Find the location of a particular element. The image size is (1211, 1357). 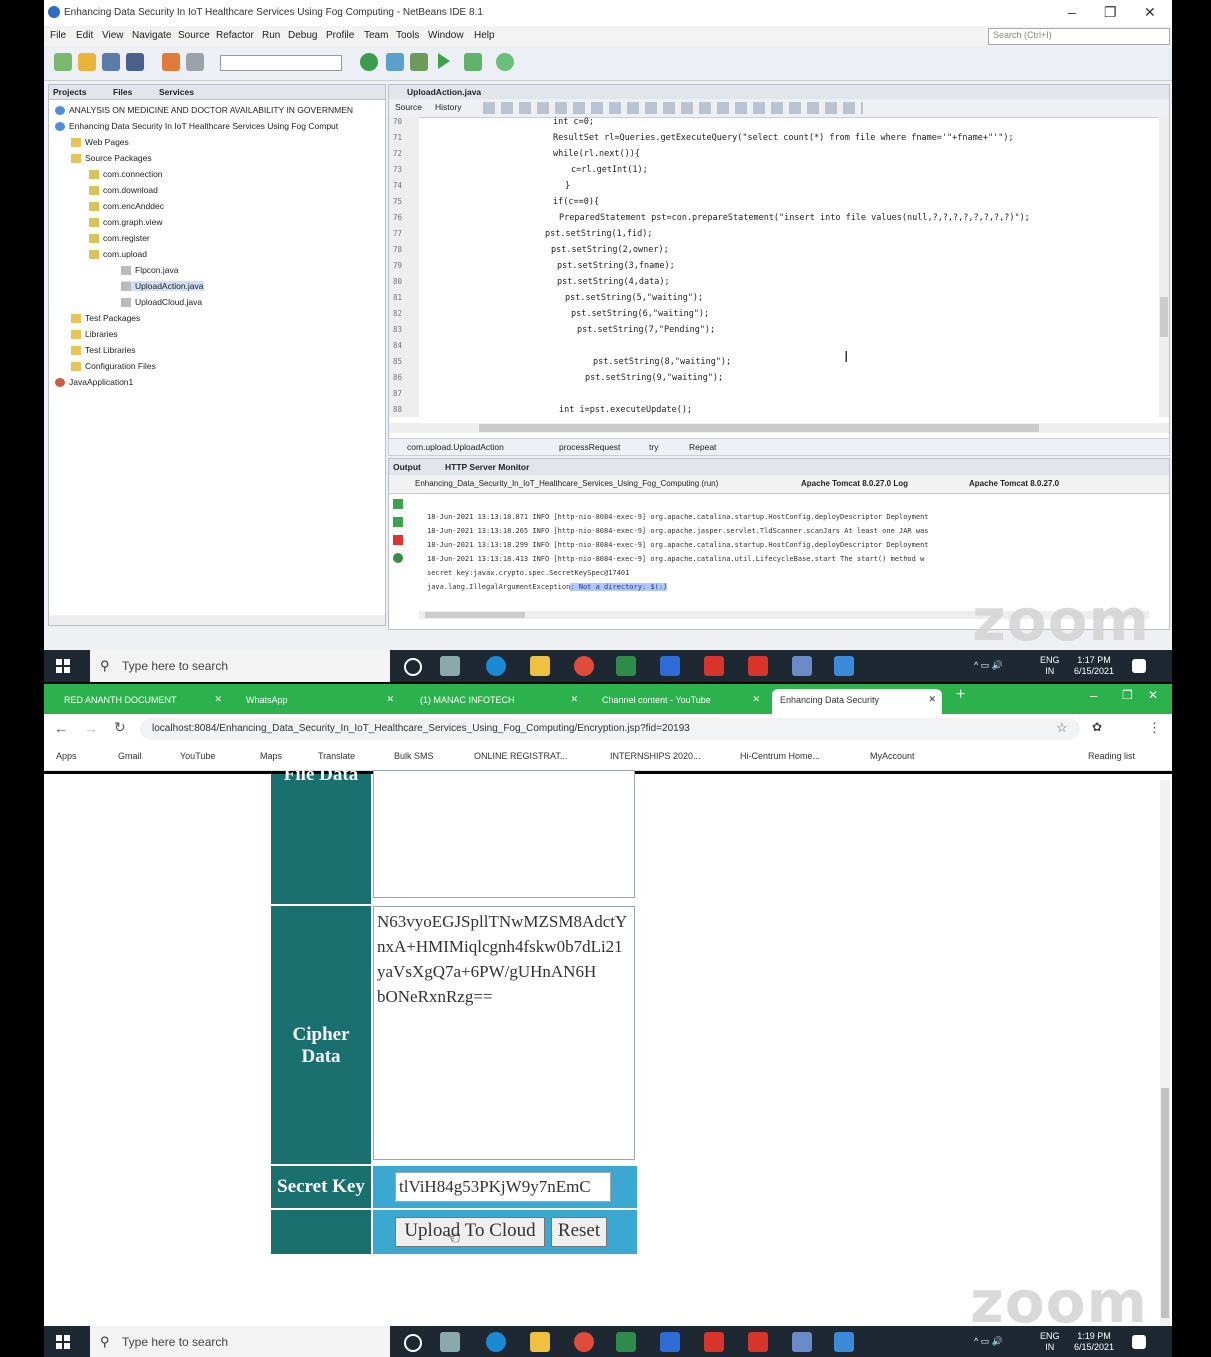

language-indicator: ENG IN is located at coordinates (1050, 1342).